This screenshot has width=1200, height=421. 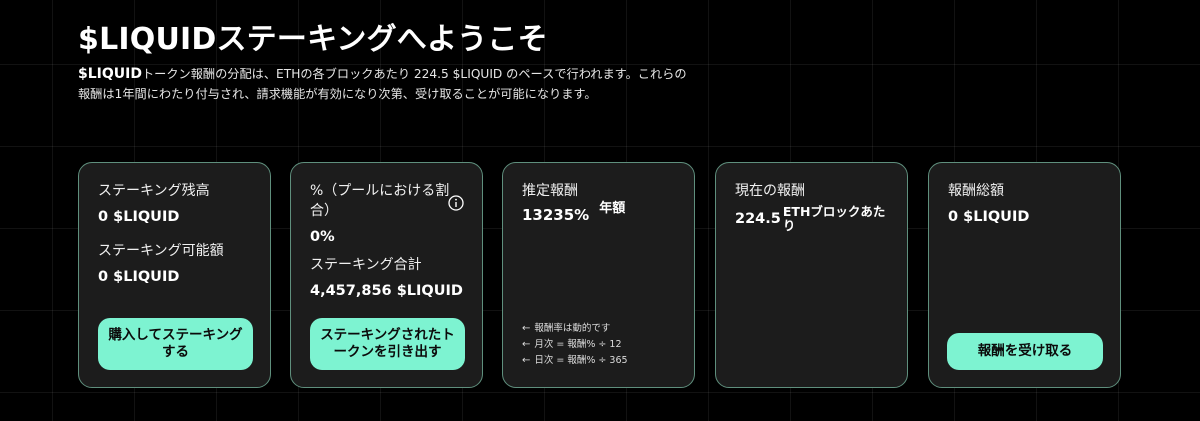 What do you see at coordinates (834, 218) in the screenshot?
I see `current-reward-unit: ETHブロックあたり` at bounding box center [834, 218].